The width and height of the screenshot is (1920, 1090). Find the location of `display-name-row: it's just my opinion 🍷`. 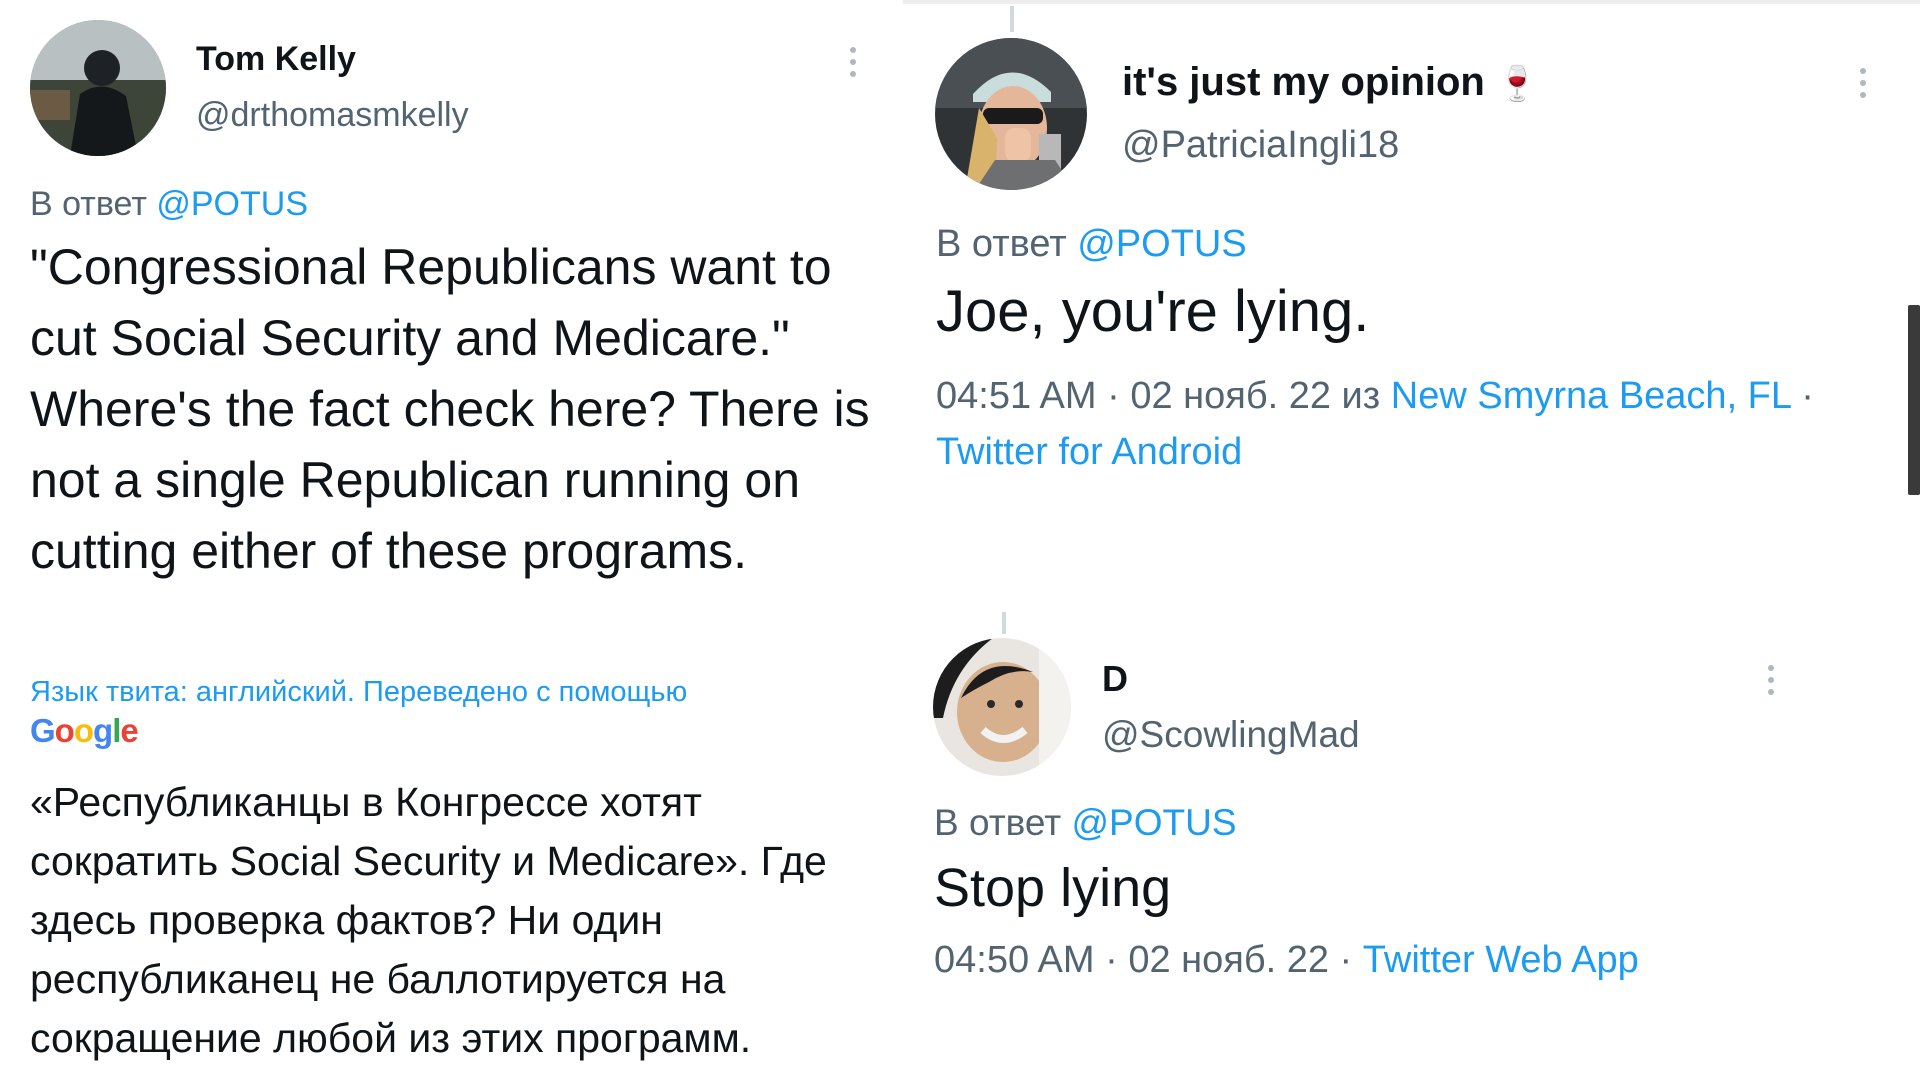

display-name-row: it's just my opinion 🍷 is located at coordinates (1330, 82).